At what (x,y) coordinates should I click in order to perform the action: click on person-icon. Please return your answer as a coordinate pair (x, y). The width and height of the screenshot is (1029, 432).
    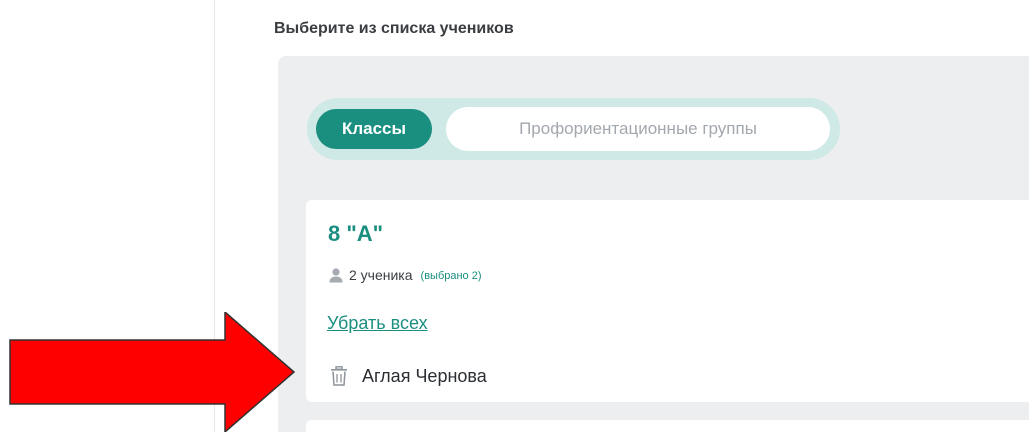
    Looking at the image, I should click on (336, 275).